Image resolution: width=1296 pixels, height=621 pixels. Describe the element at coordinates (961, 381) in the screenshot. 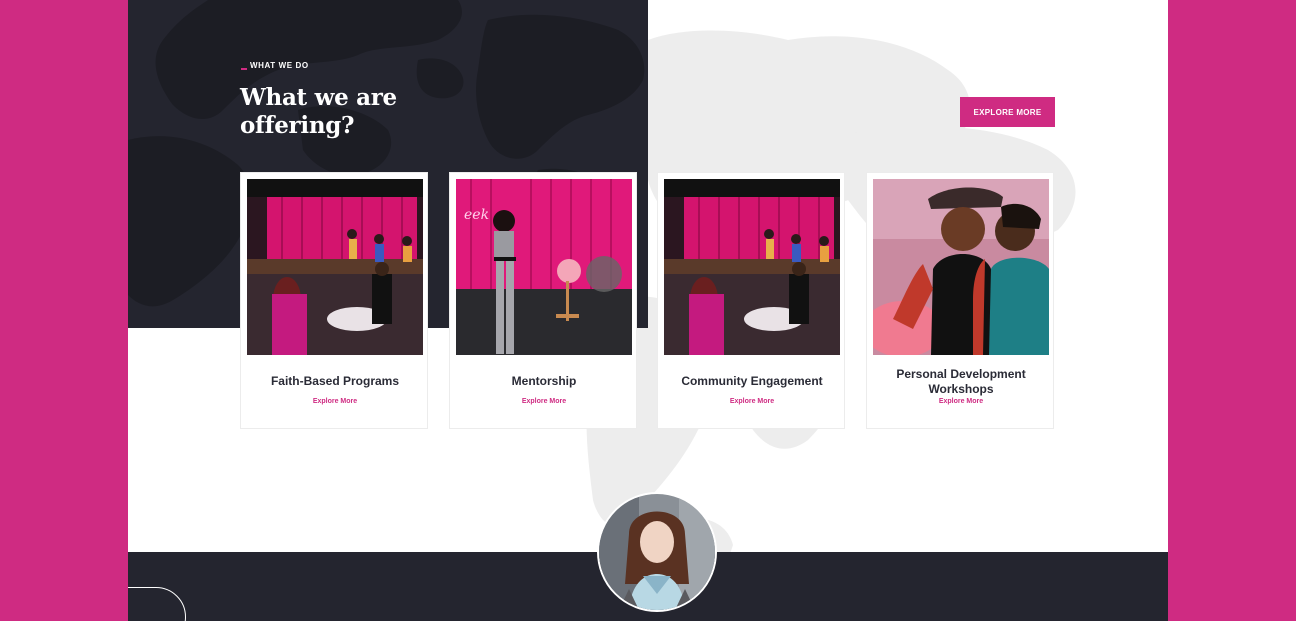

I see `card-title: Personal Development Workshops` at that location.